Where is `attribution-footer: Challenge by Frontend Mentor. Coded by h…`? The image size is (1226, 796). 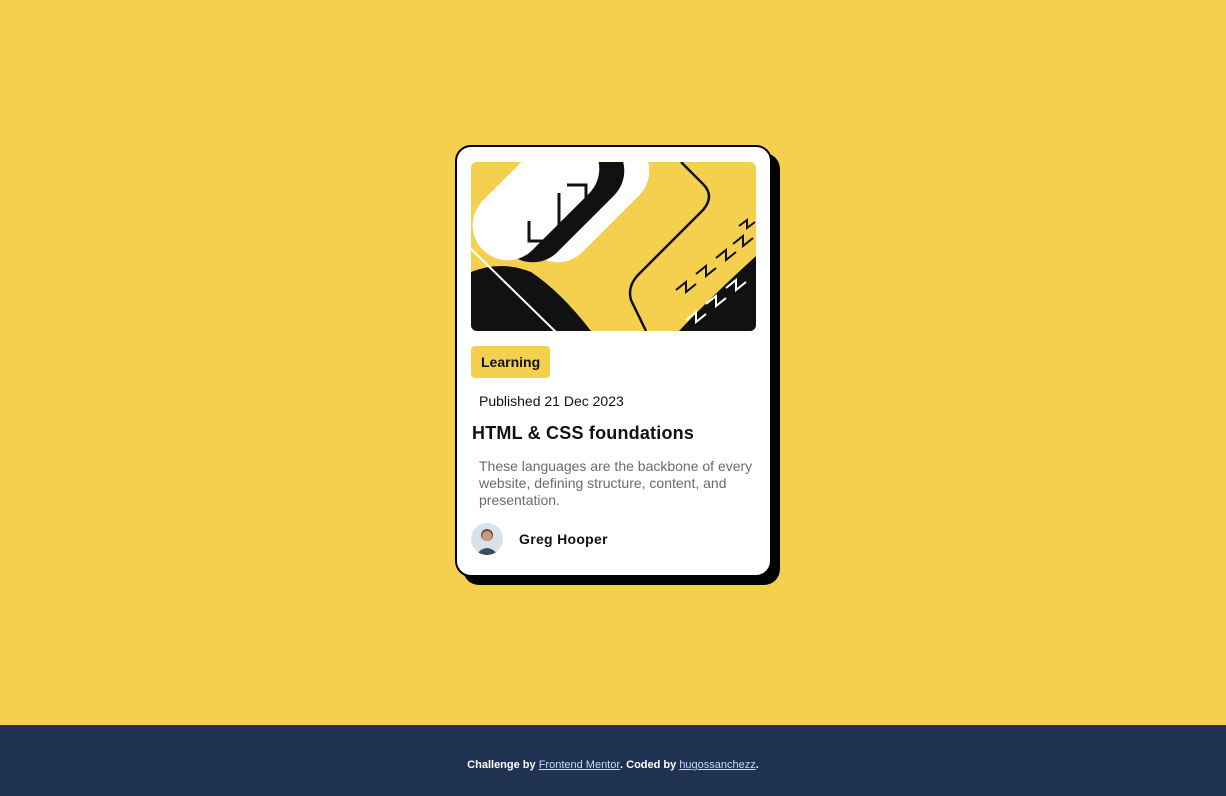
attribution-footer: Challenge by Frontend Mentor. Coded by h… is located at coordinates (613, 760).